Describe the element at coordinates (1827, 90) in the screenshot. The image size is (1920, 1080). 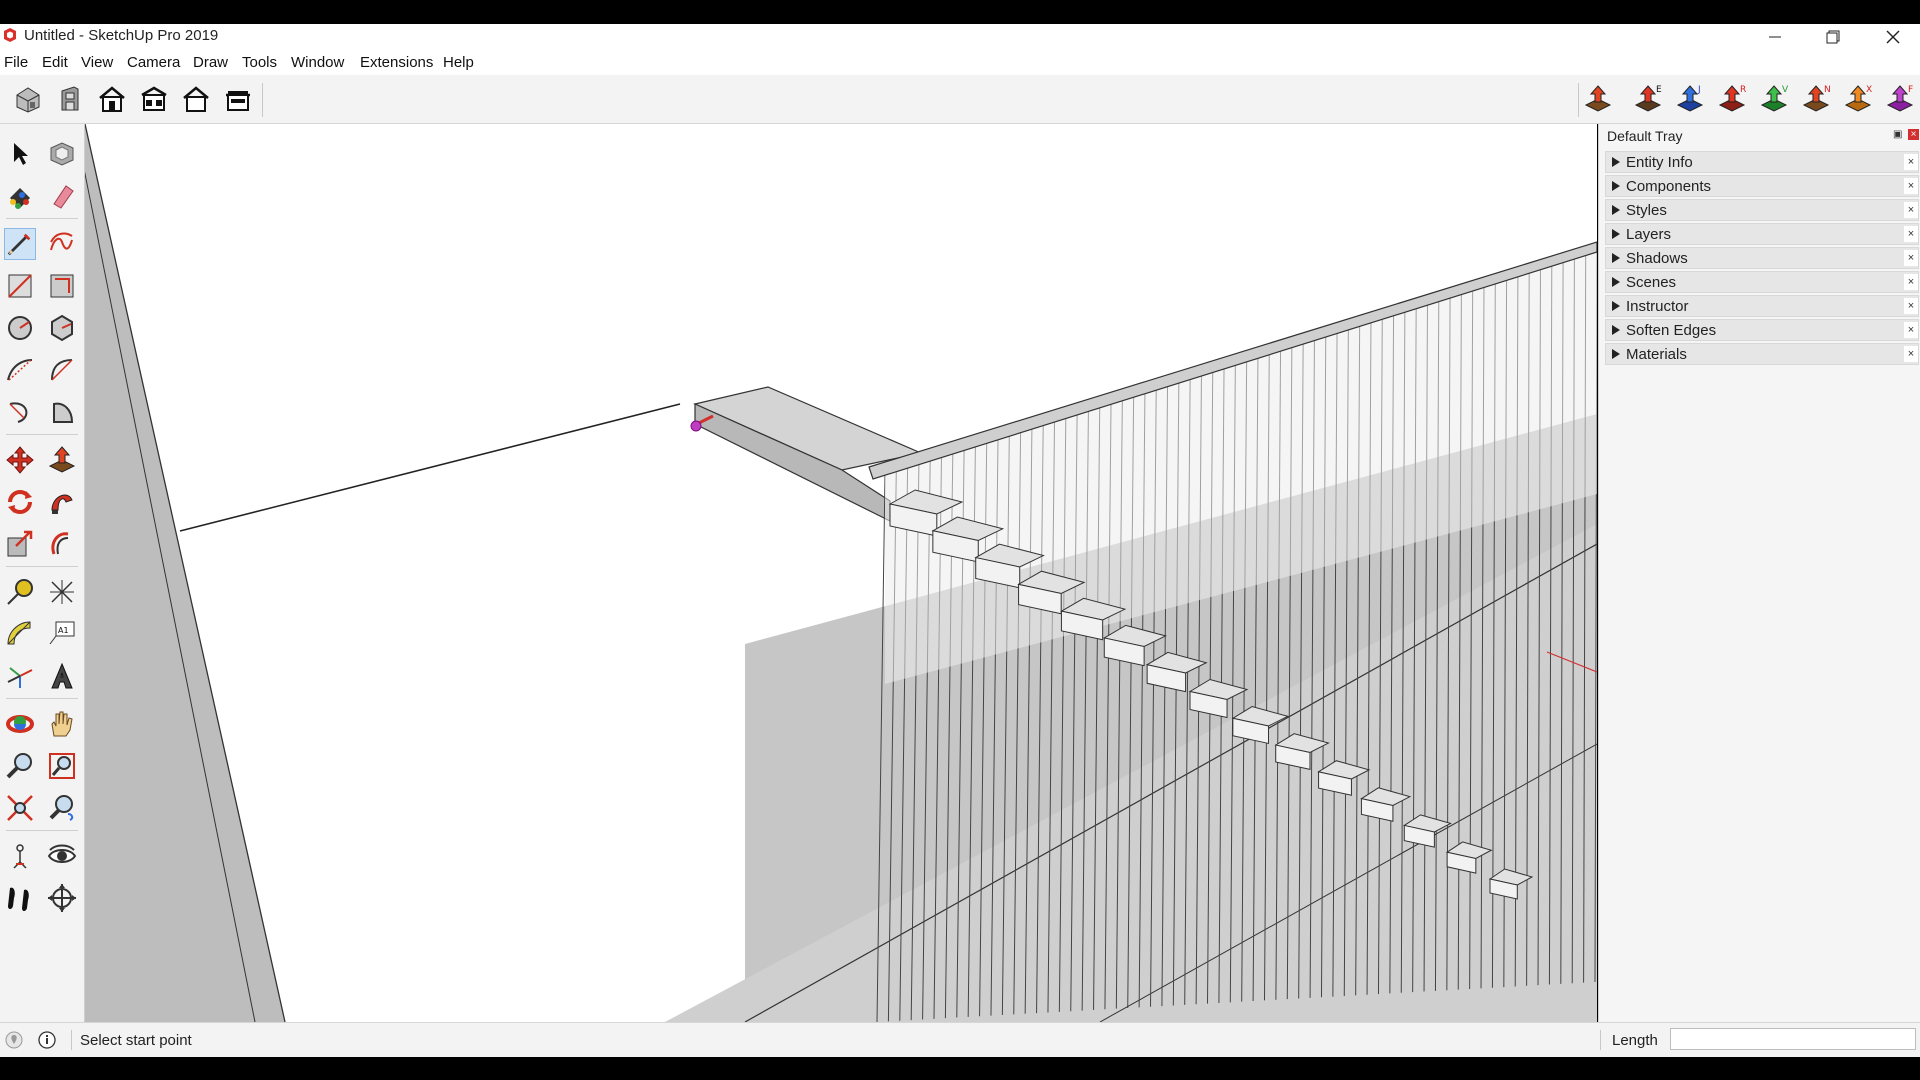
I see `push-pull-letter: N` at that location.